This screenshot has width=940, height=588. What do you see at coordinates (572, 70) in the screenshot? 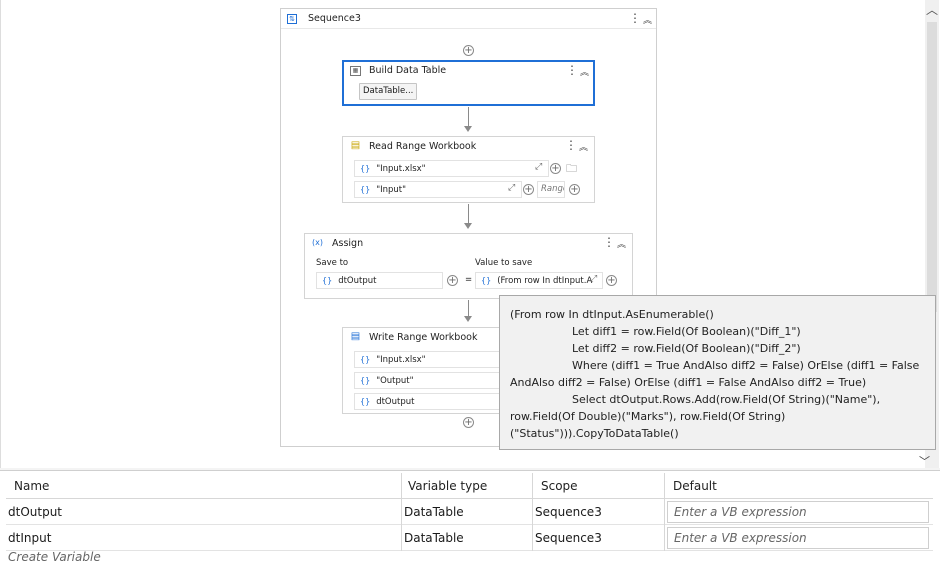
I see `build-data-table-menu-icon: ⋮` at bounding box center [572, 70].